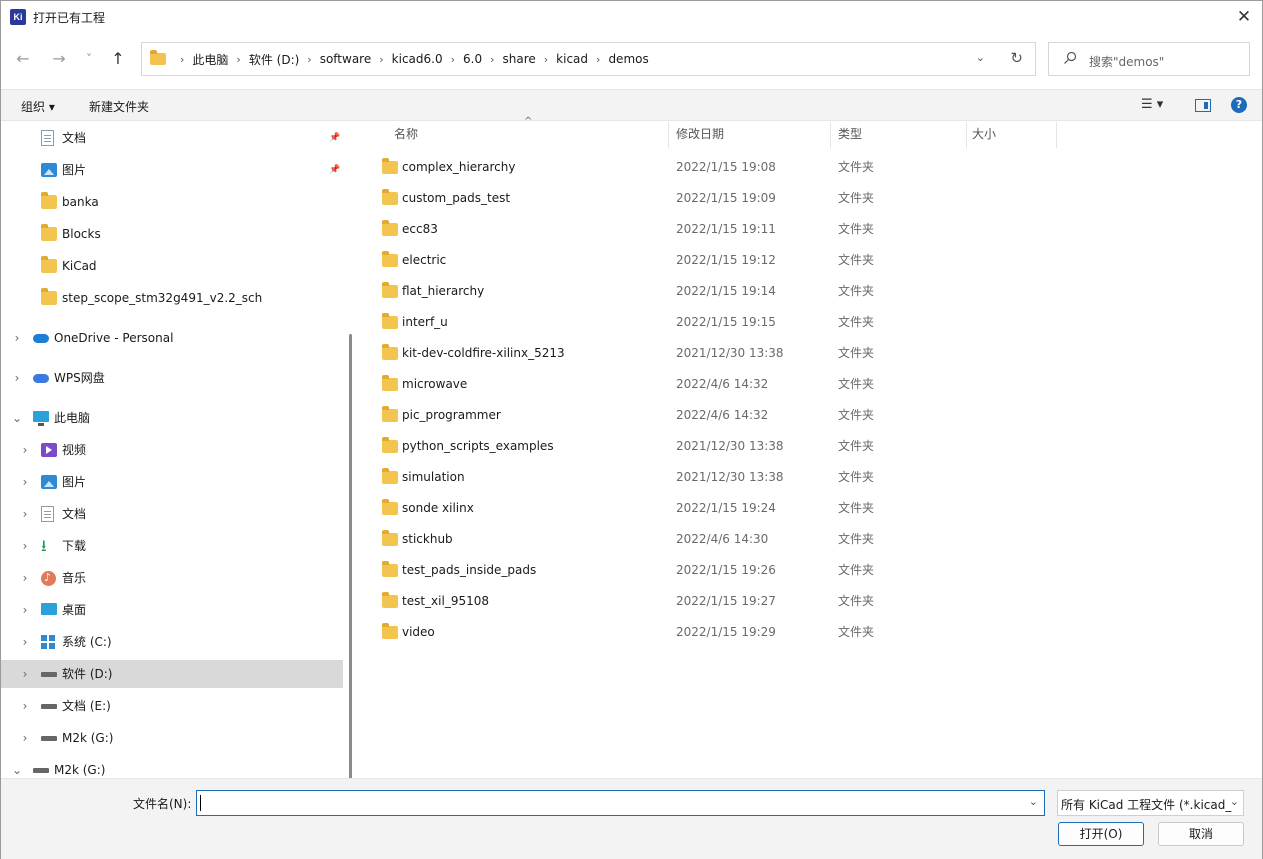 The height and width of the screenshot is (859, 1263). What do you see at coordinates (172, 266) in the screenshot?
I see `sidebar-item: KiCad` at bounding box center [172, 266].